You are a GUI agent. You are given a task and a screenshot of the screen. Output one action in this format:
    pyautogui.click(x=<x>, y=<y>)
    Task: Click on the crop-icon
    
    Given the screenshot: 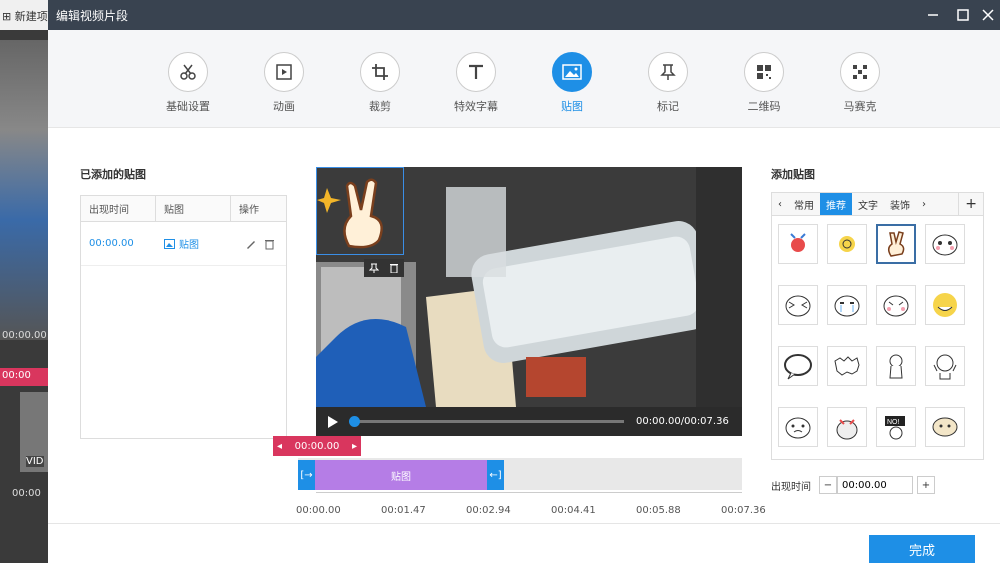 What is the action you would take?
    pyautogui.click(x=380, y=72)
    